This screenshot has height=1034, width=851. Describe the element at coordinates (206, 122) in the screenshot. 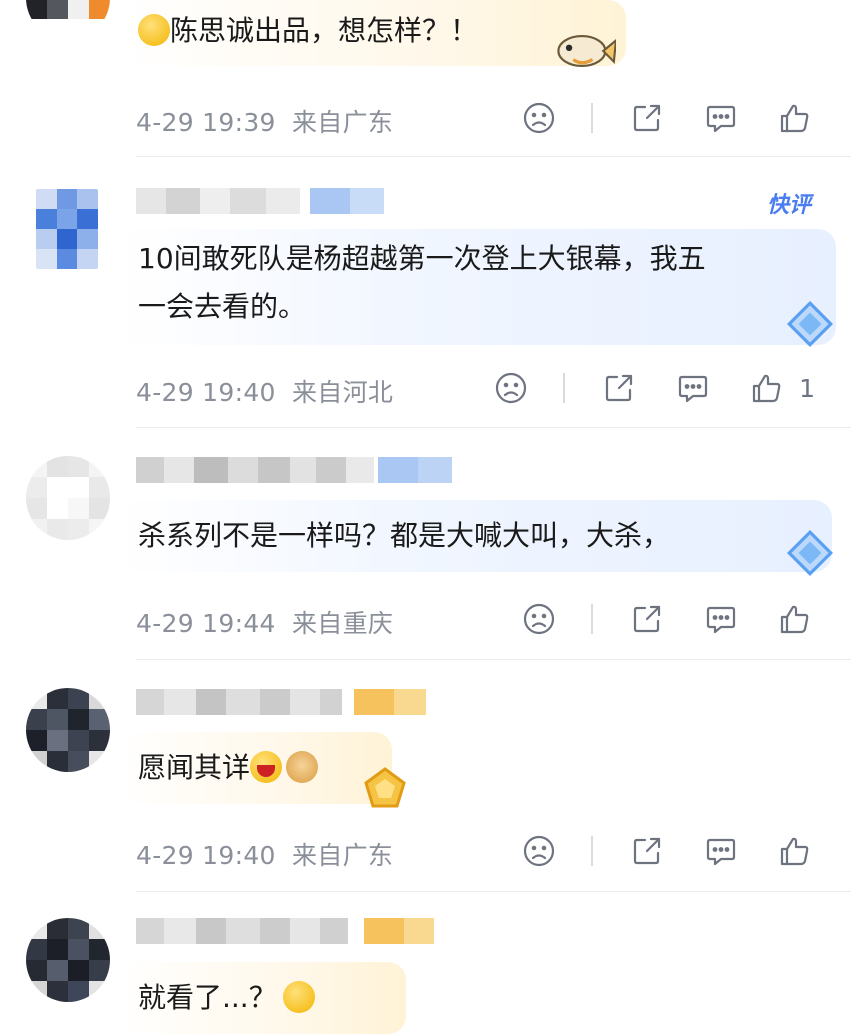

I see `comment-time: 4-29 19:39` at that location.